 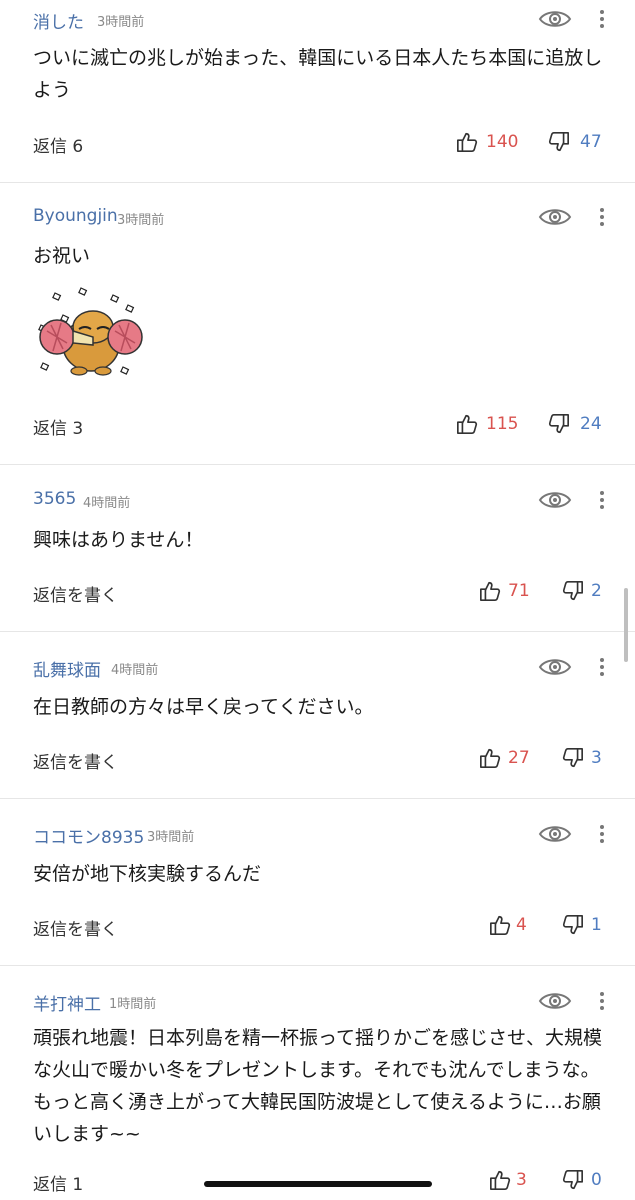 I want to click on like-count: 3, so click(x=521, y=1180).